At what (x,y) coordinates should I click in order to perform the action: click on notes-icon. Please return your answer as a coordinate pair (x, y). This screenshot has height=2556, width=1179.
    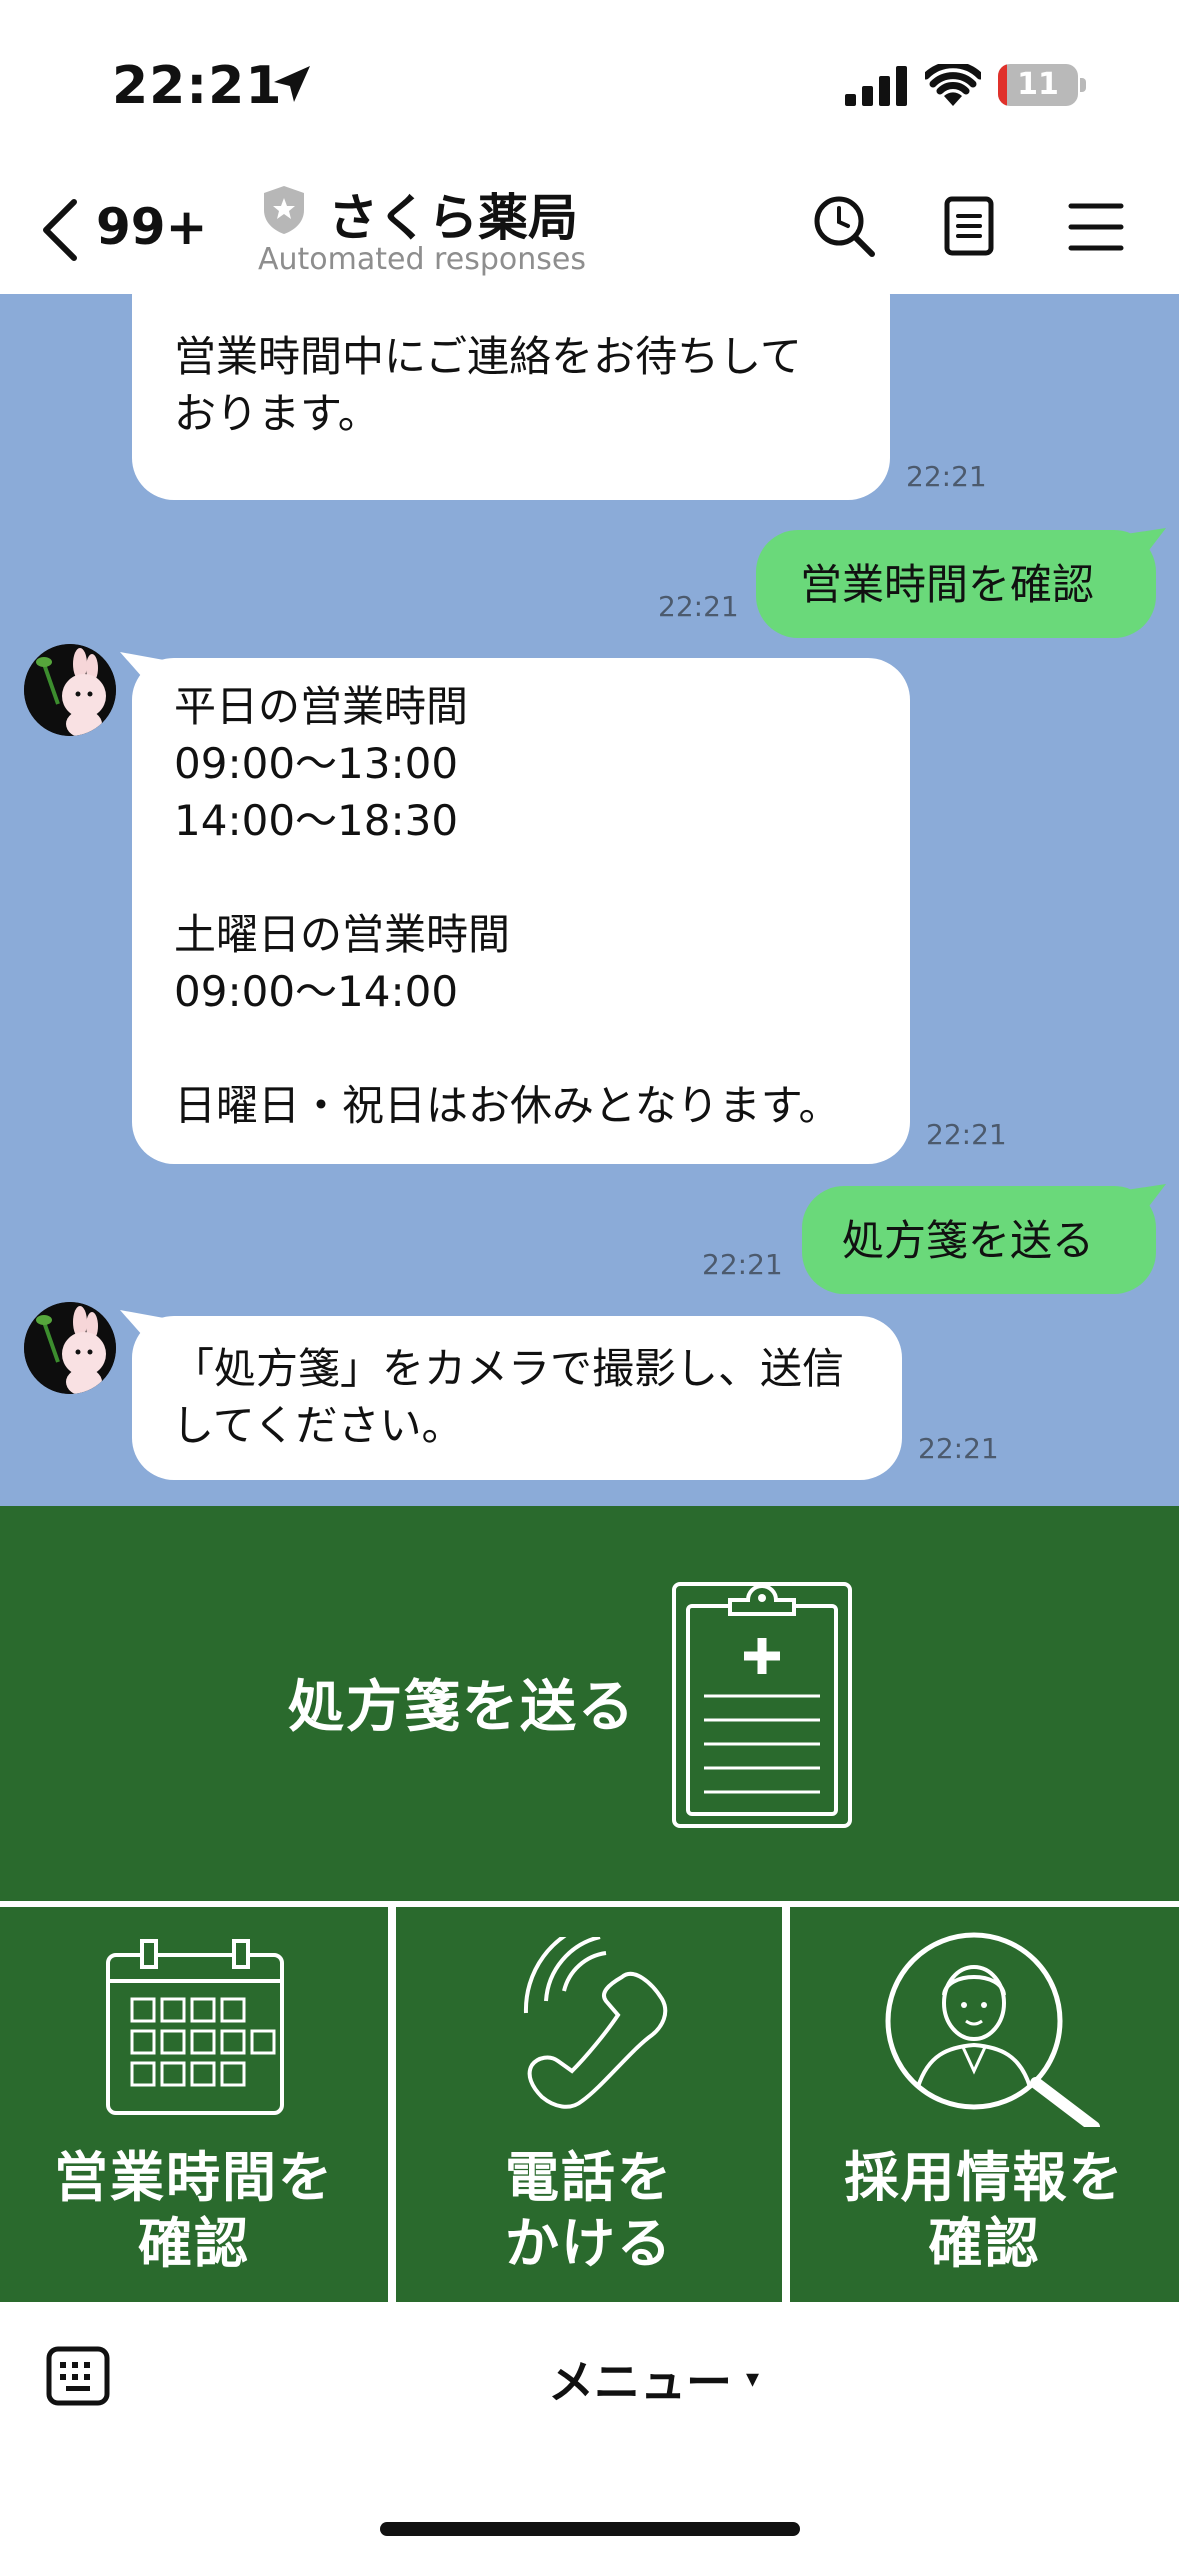
    Looking at the image, I should click on (969, 226).